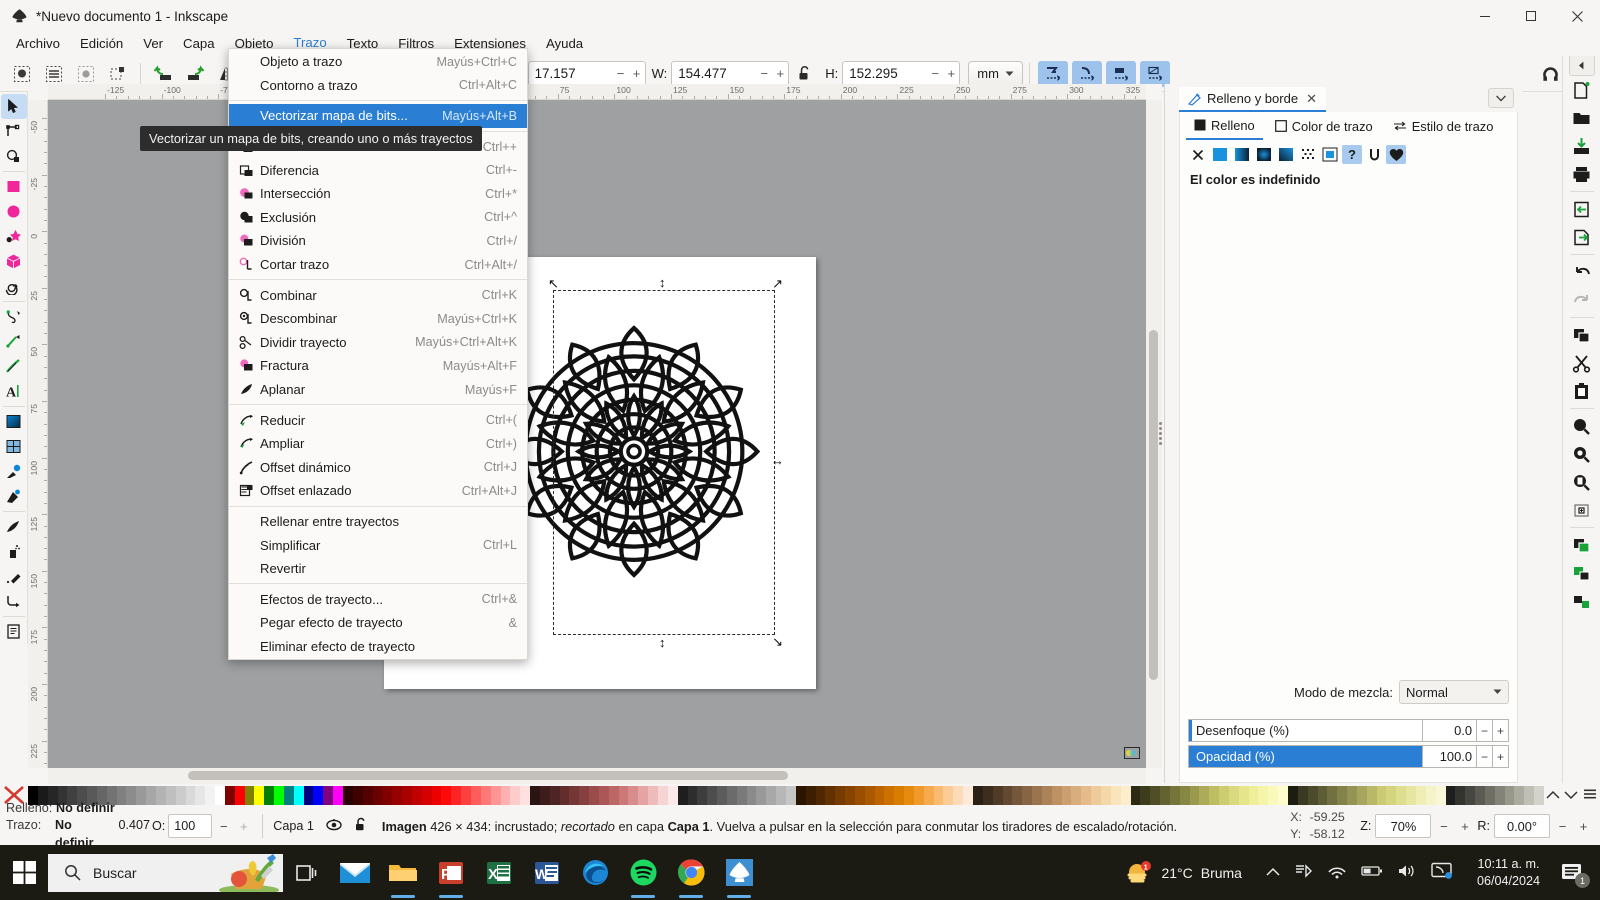  Describe the element at coordinates (1582, 482) in the screenshot. I see `zoom-page-icon` at that location.